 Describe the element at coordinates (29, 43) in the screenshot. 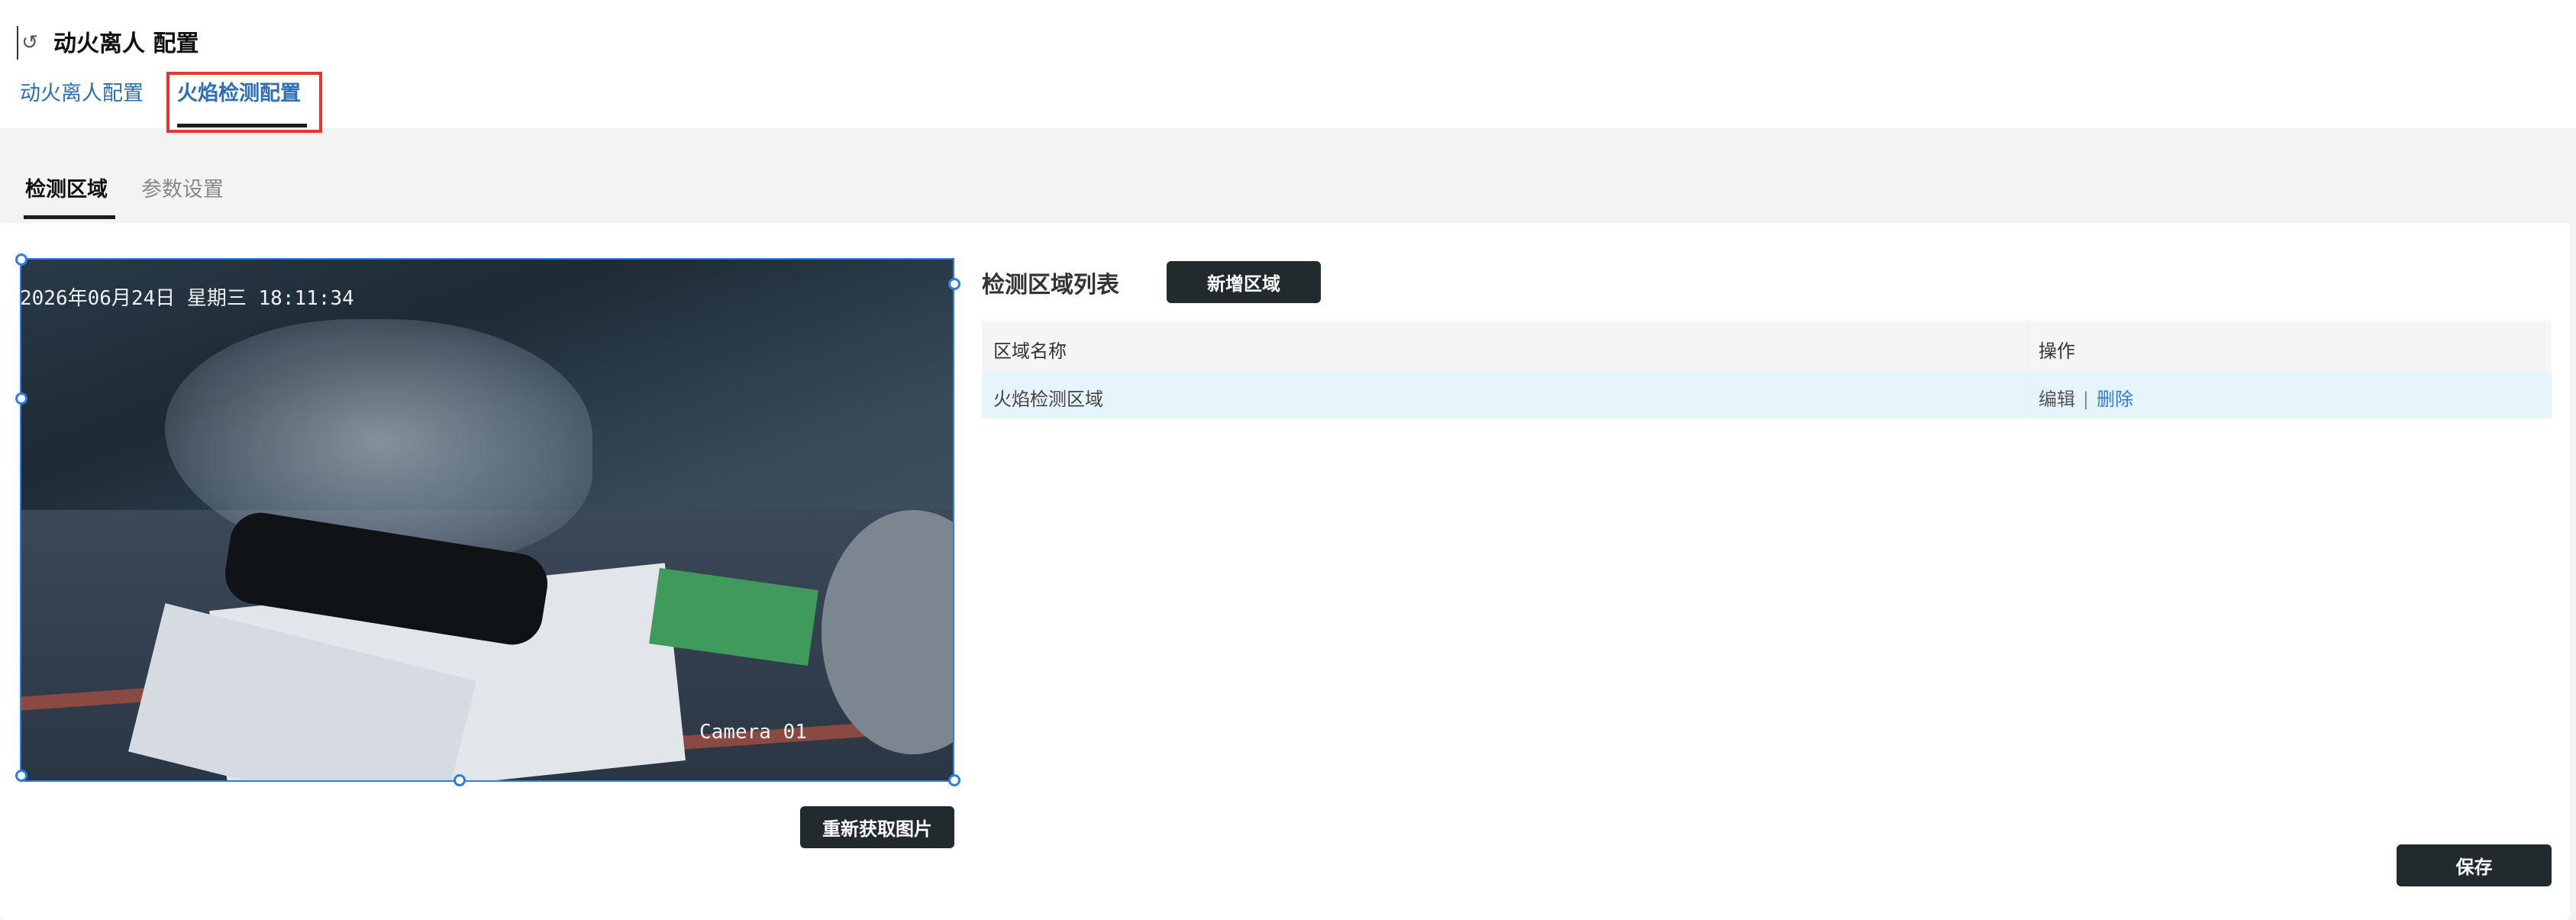

I see `back-icon: ↺` at that location.